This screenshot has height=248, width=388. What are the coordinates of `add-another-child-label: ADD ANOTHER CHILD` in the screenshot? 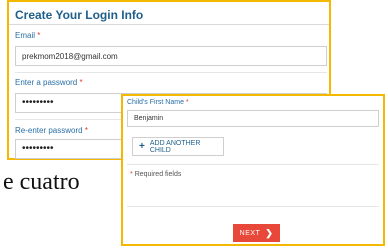 It's located at (175, 146).